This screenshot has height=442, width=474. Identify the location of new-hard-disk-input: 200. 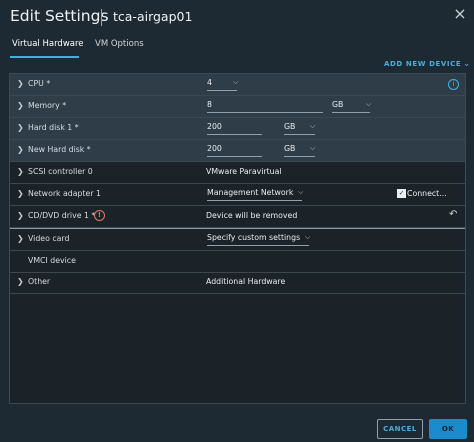
(234, 150).